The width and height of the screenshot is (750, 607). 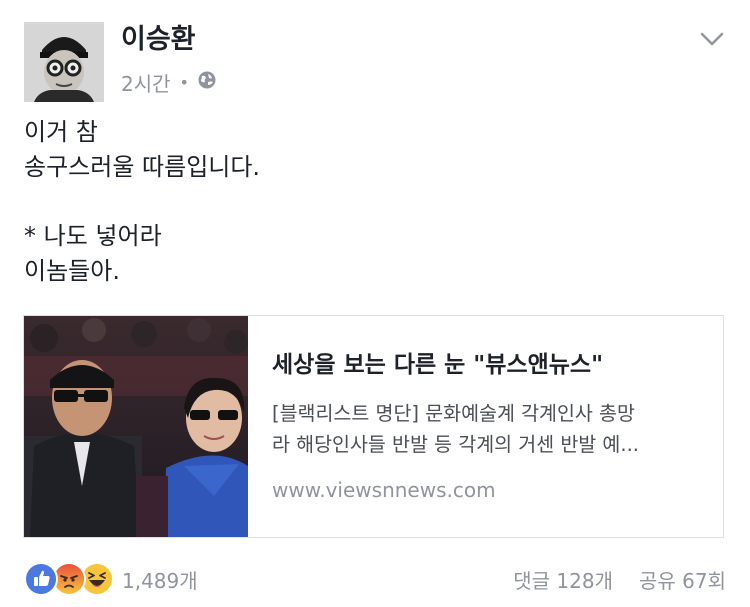 I want to click on post-time: 2시간, so click(x=146, y=82).